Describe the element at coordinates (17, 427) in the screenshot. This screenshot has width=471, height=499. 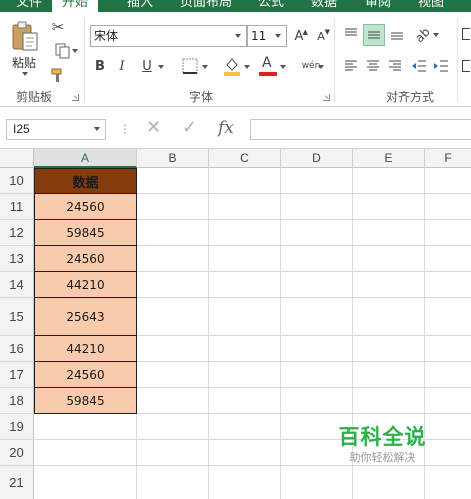
I see `row-header: 19` at that location.